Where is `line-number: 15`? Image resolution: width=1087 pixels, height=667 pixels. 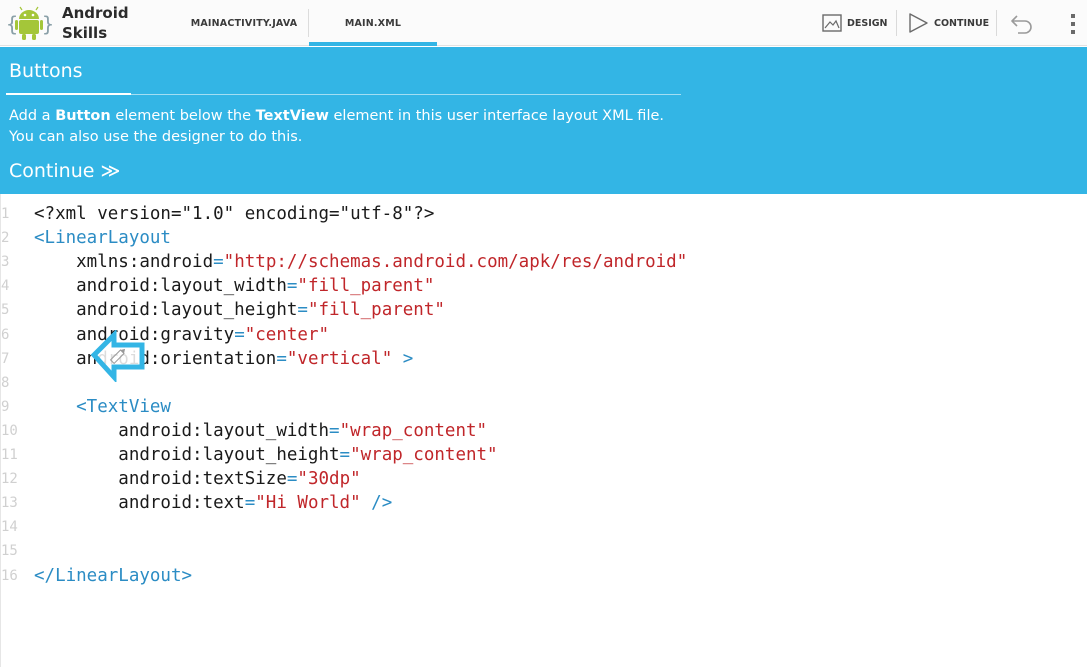 line-number: 15 is located at coordinates (9, 551).